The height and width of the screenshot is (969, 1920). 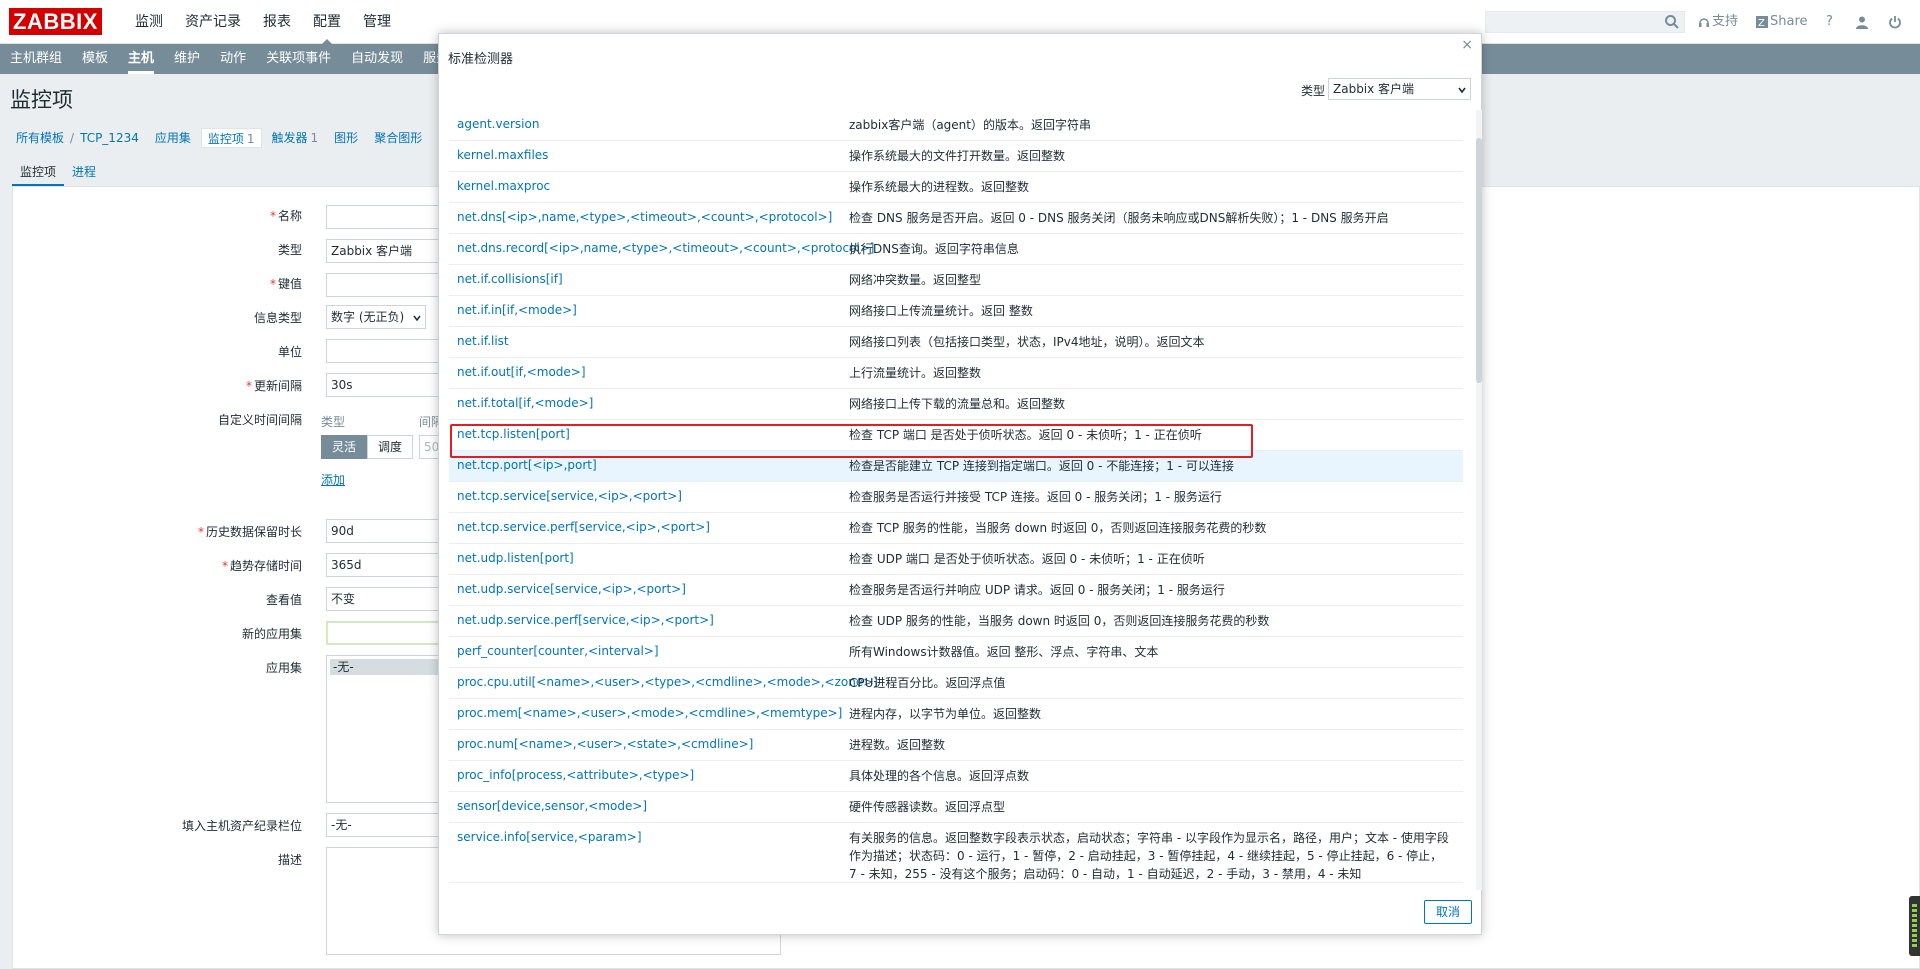 I want to click on interval-type-toggle: 灵活 调度, so click(x=367, y=447).